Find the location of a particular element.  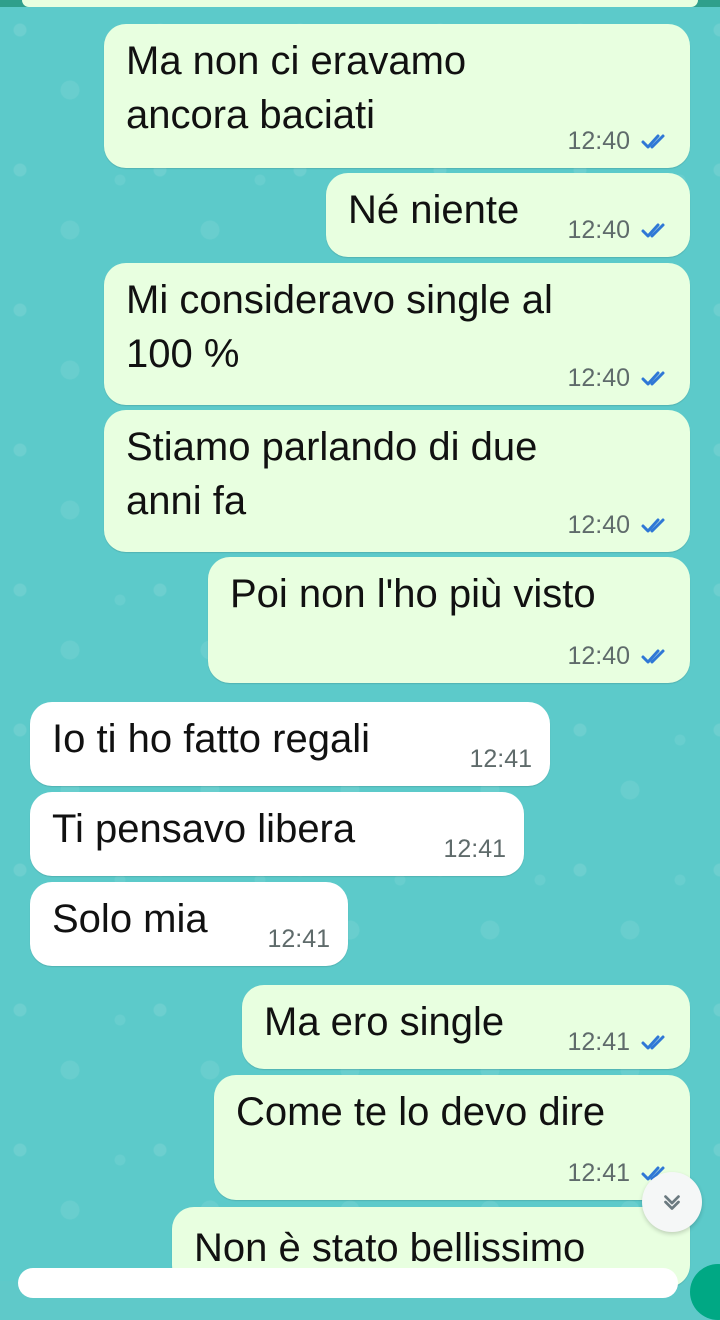

message-text: Come te lo devo dire is located at coordinates (421, 1112).